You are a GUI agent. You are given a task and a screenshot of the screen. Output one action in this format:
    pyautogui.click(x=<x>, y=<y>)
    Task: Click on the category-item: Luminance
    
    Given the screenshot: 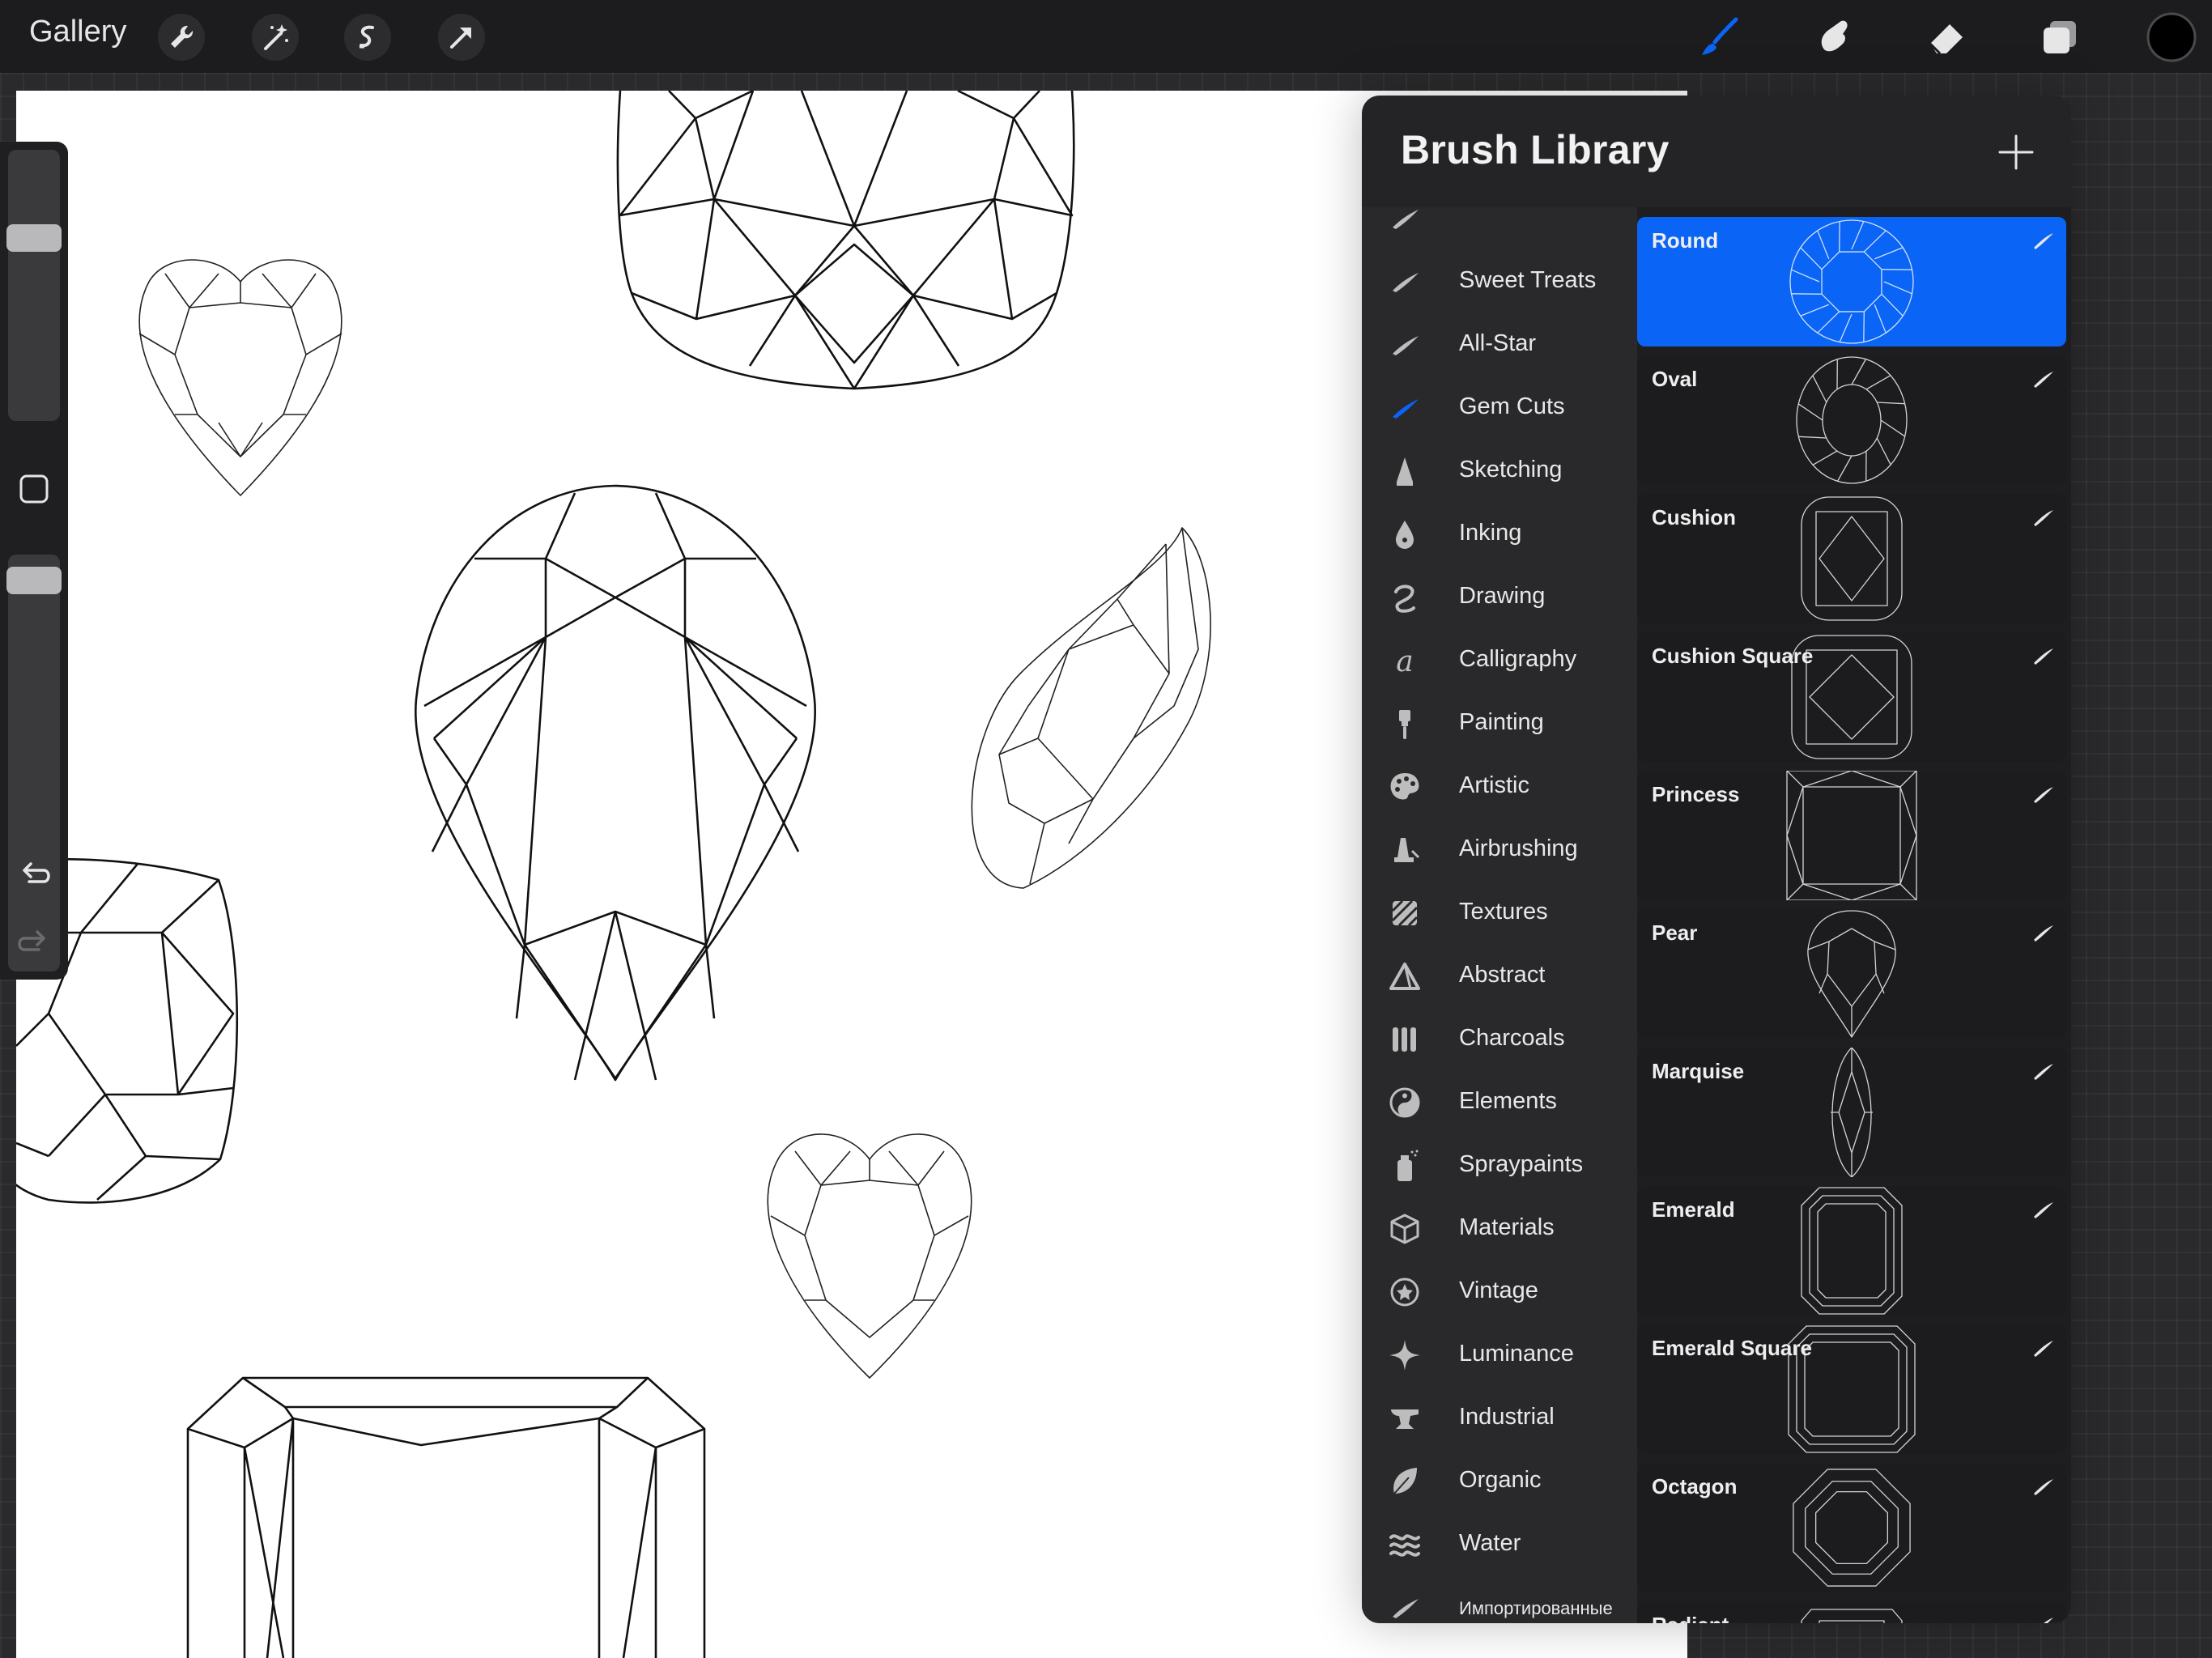 What is the action you would take?
    pyautogui.click(x=1499, y=1354)
    